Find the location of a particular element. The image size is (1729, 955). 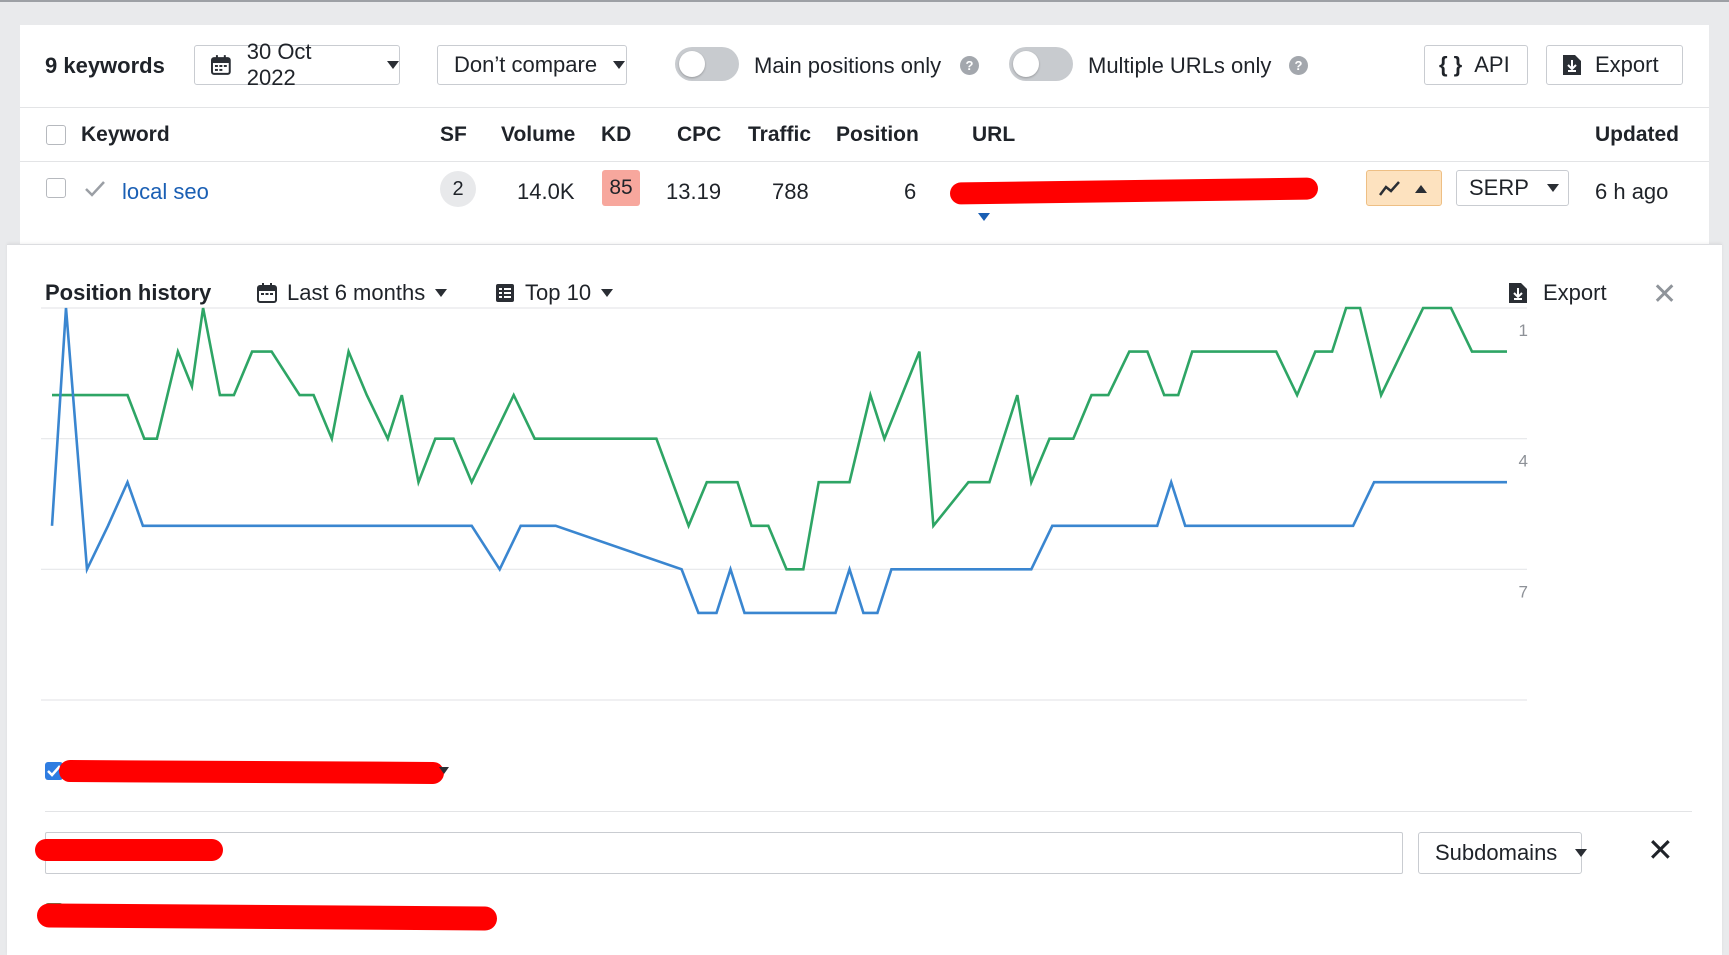

cpc-value: 13.19 is located at coordinates (694, 191).